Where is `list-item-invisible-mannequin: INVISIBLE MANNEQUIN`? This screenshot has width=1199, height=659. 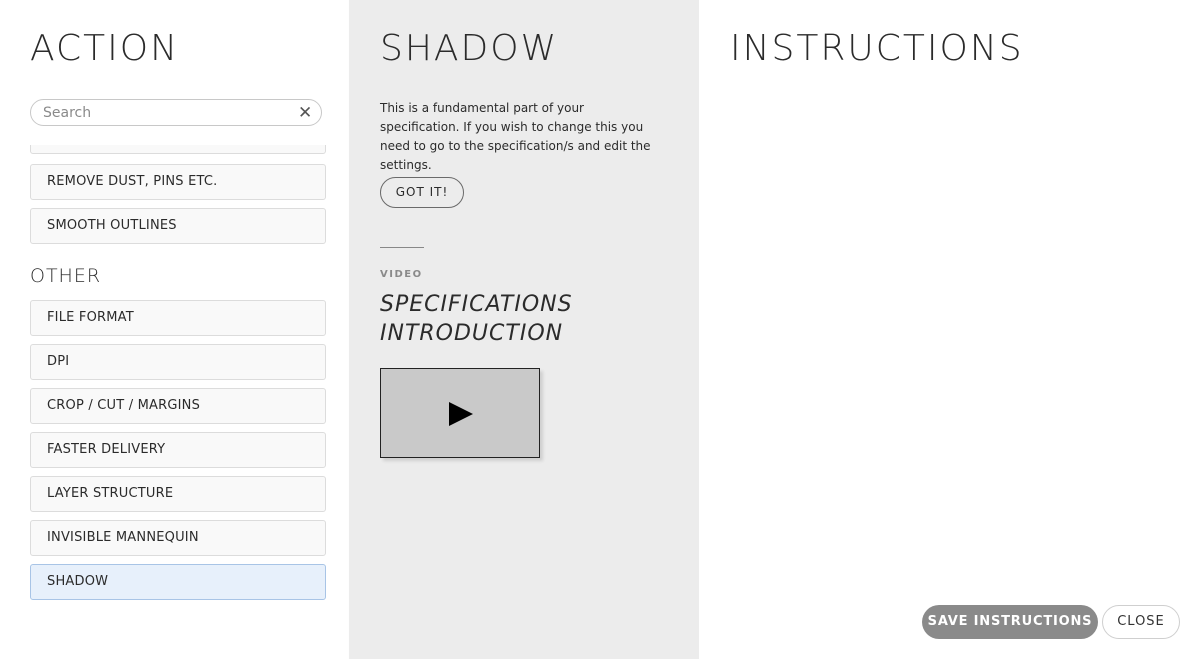 list-item-invisible-mannequin: INVISIBLE MANNEQUIN is located at coordinates (178, 538).